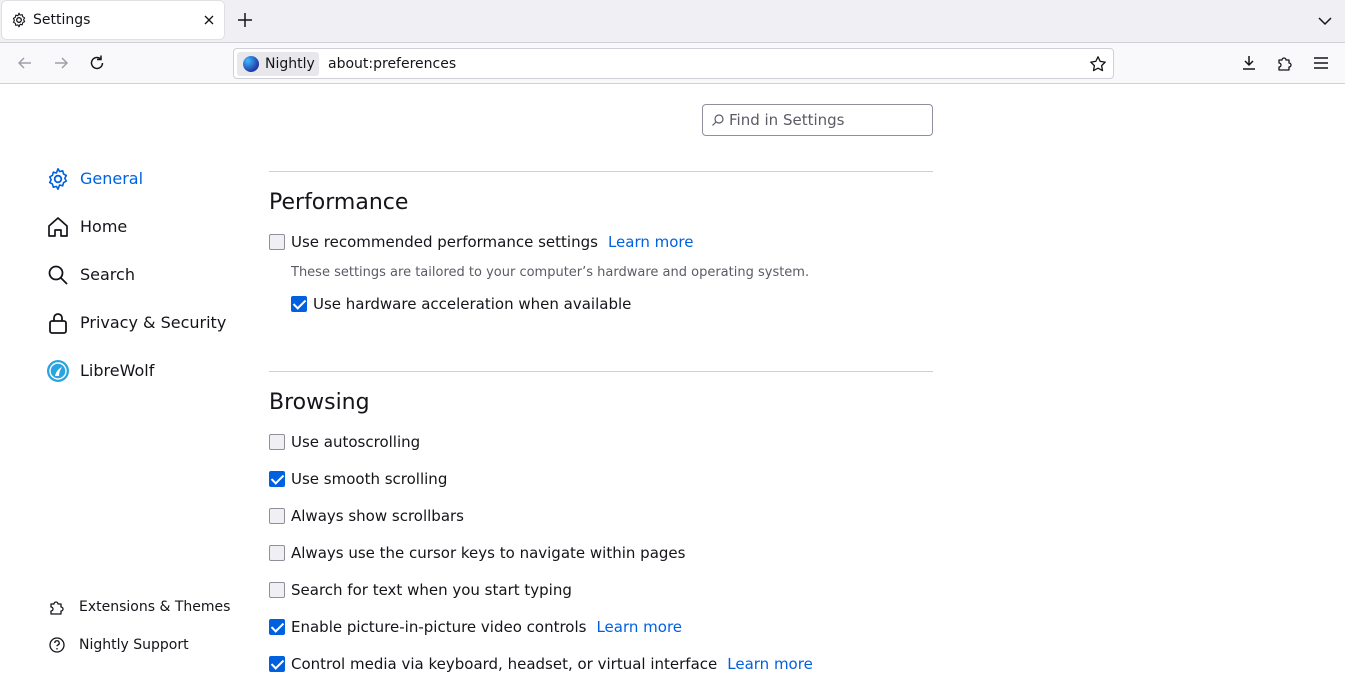 The width and height of the screenshot is (1345, 699). Describe the element at coordinates (472, 304) in the screenshot. I see `option-label: Use hardware acceleration when available` at that location.